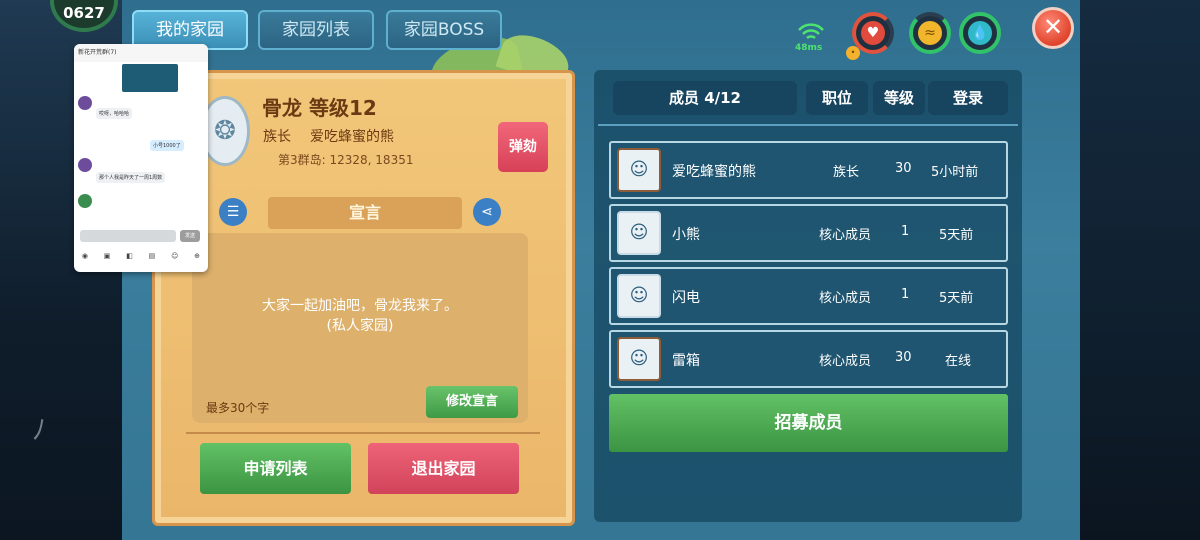 The height and width of the screenshot is (540, 1200). What do you see at coordinates (233, 212) in the screenshot?
I see `notes-icon: ☰` at bounding box center [233, 212].